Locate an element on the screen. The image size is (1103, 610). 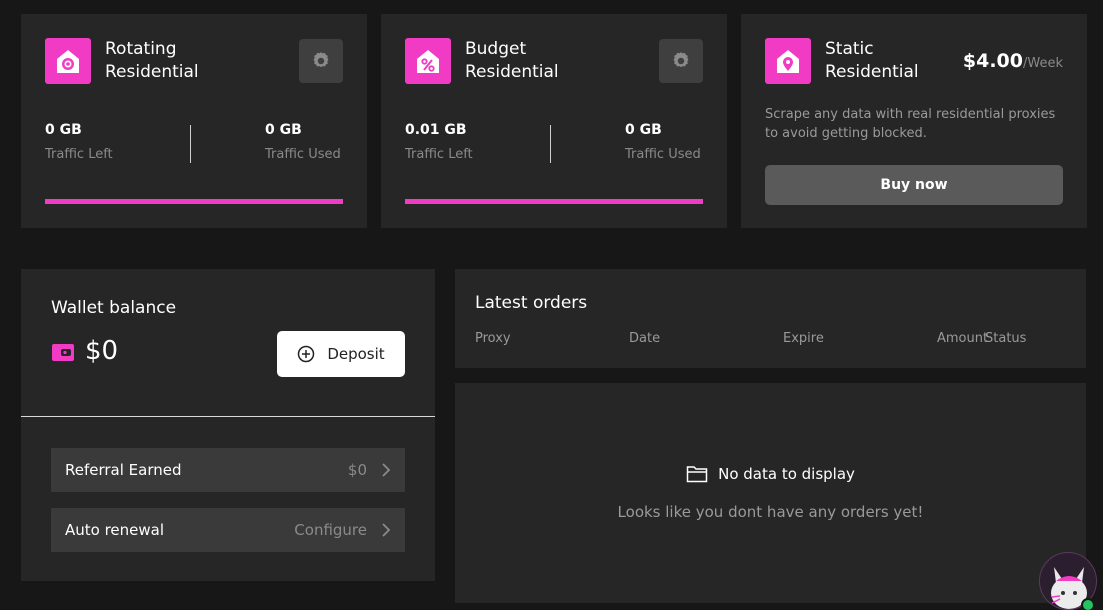
traffic-left-value: 0 GB is located at coordinates (63, 130).